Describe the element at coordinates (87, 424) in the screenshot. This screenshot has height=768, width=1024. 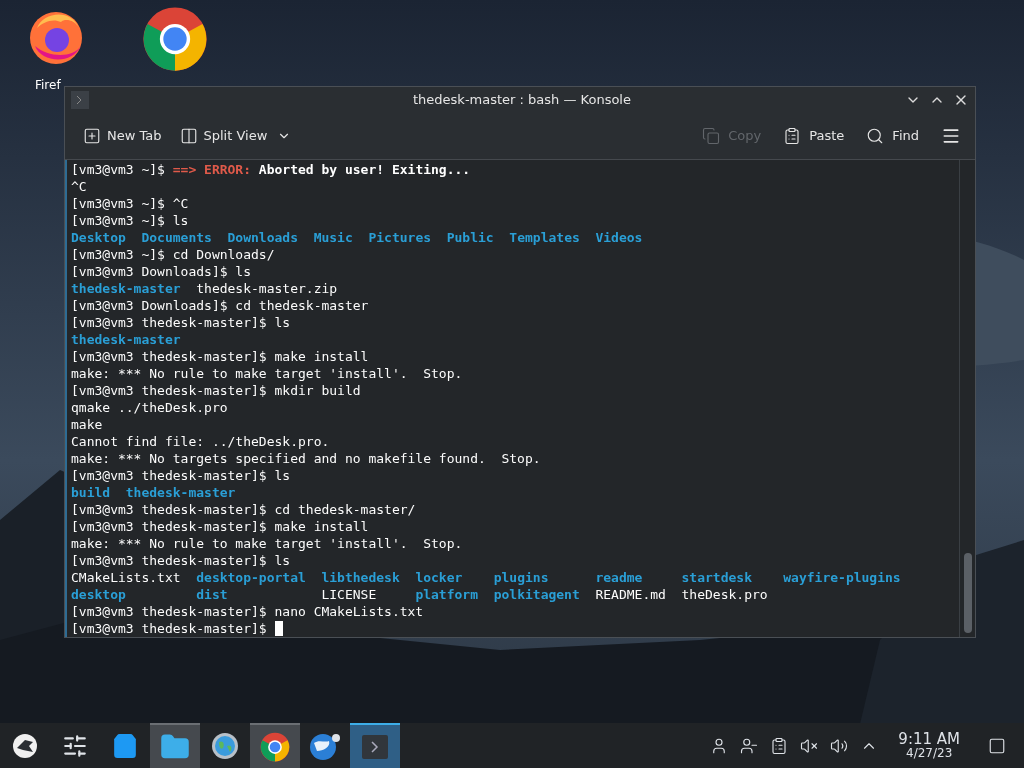
I see `terminal-line: make` at that location.